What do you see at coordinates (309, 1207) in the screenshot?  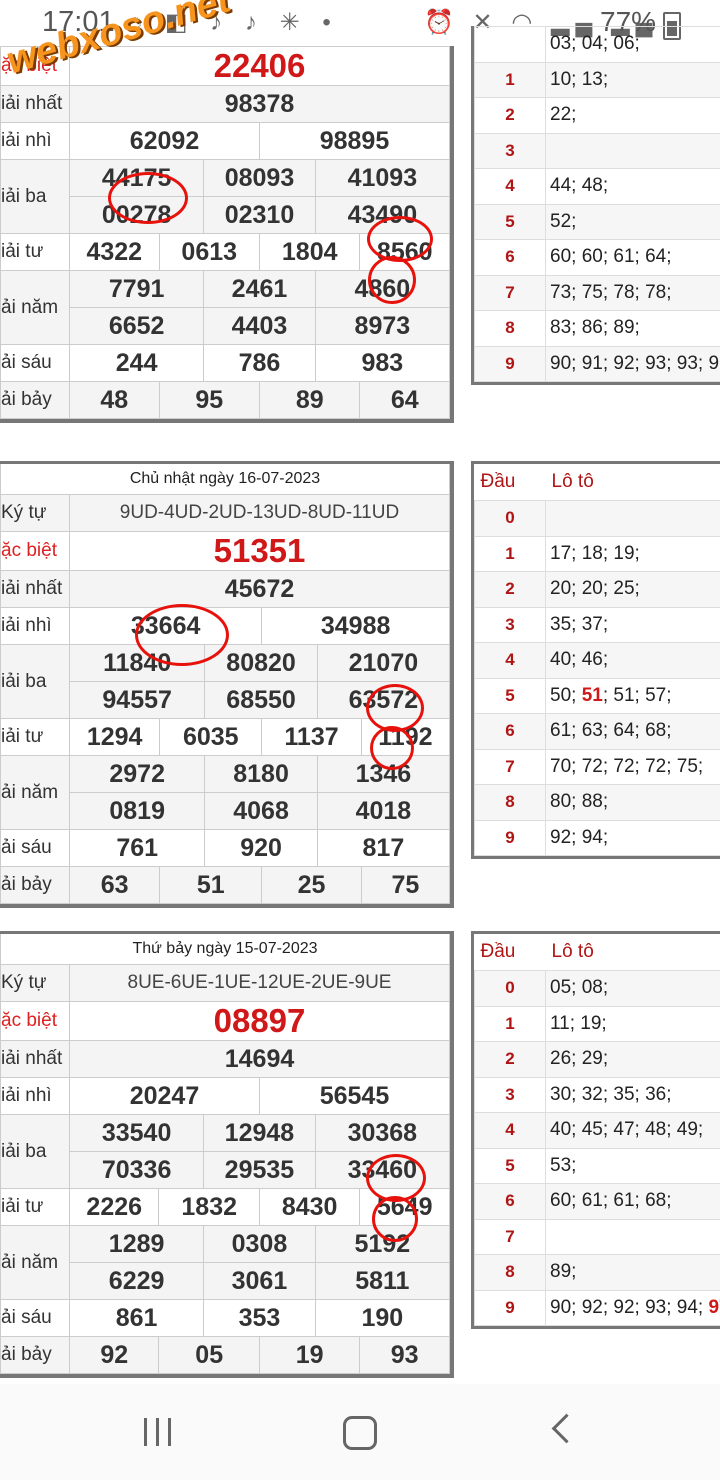 I see `prize-value: 8430` at bounding box center [309, 1207].